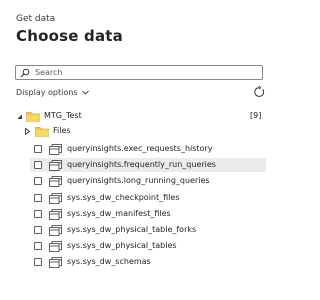 This screenshot has height=300, width=320. What do you see at coordinates (25, 73) in the screenshot?
I see `search-icon` at bounding box center [25, 73].